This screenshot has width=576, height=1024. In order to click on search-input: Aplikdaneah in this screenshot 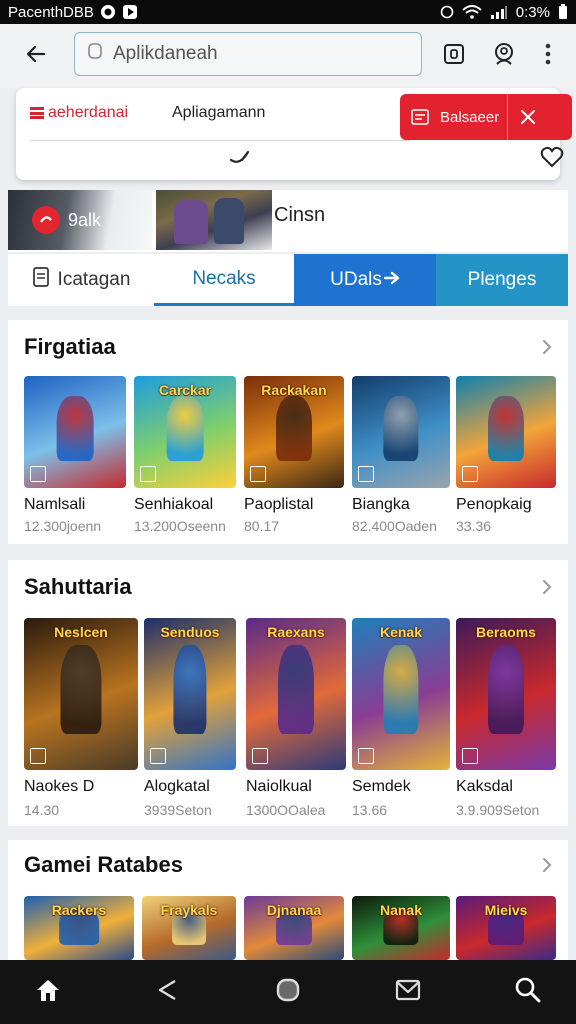, I will do `click(248, 54)`.